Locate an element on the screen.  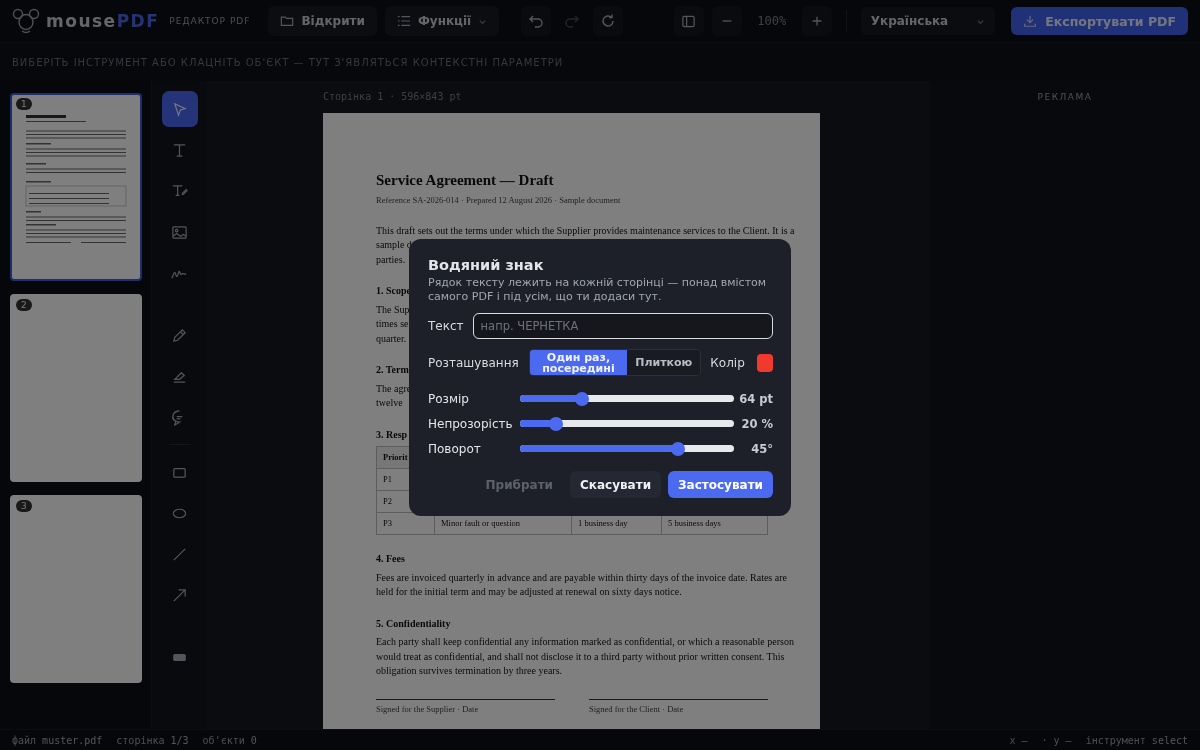
app-name: mousePDF is located at coordinates (103, 21).